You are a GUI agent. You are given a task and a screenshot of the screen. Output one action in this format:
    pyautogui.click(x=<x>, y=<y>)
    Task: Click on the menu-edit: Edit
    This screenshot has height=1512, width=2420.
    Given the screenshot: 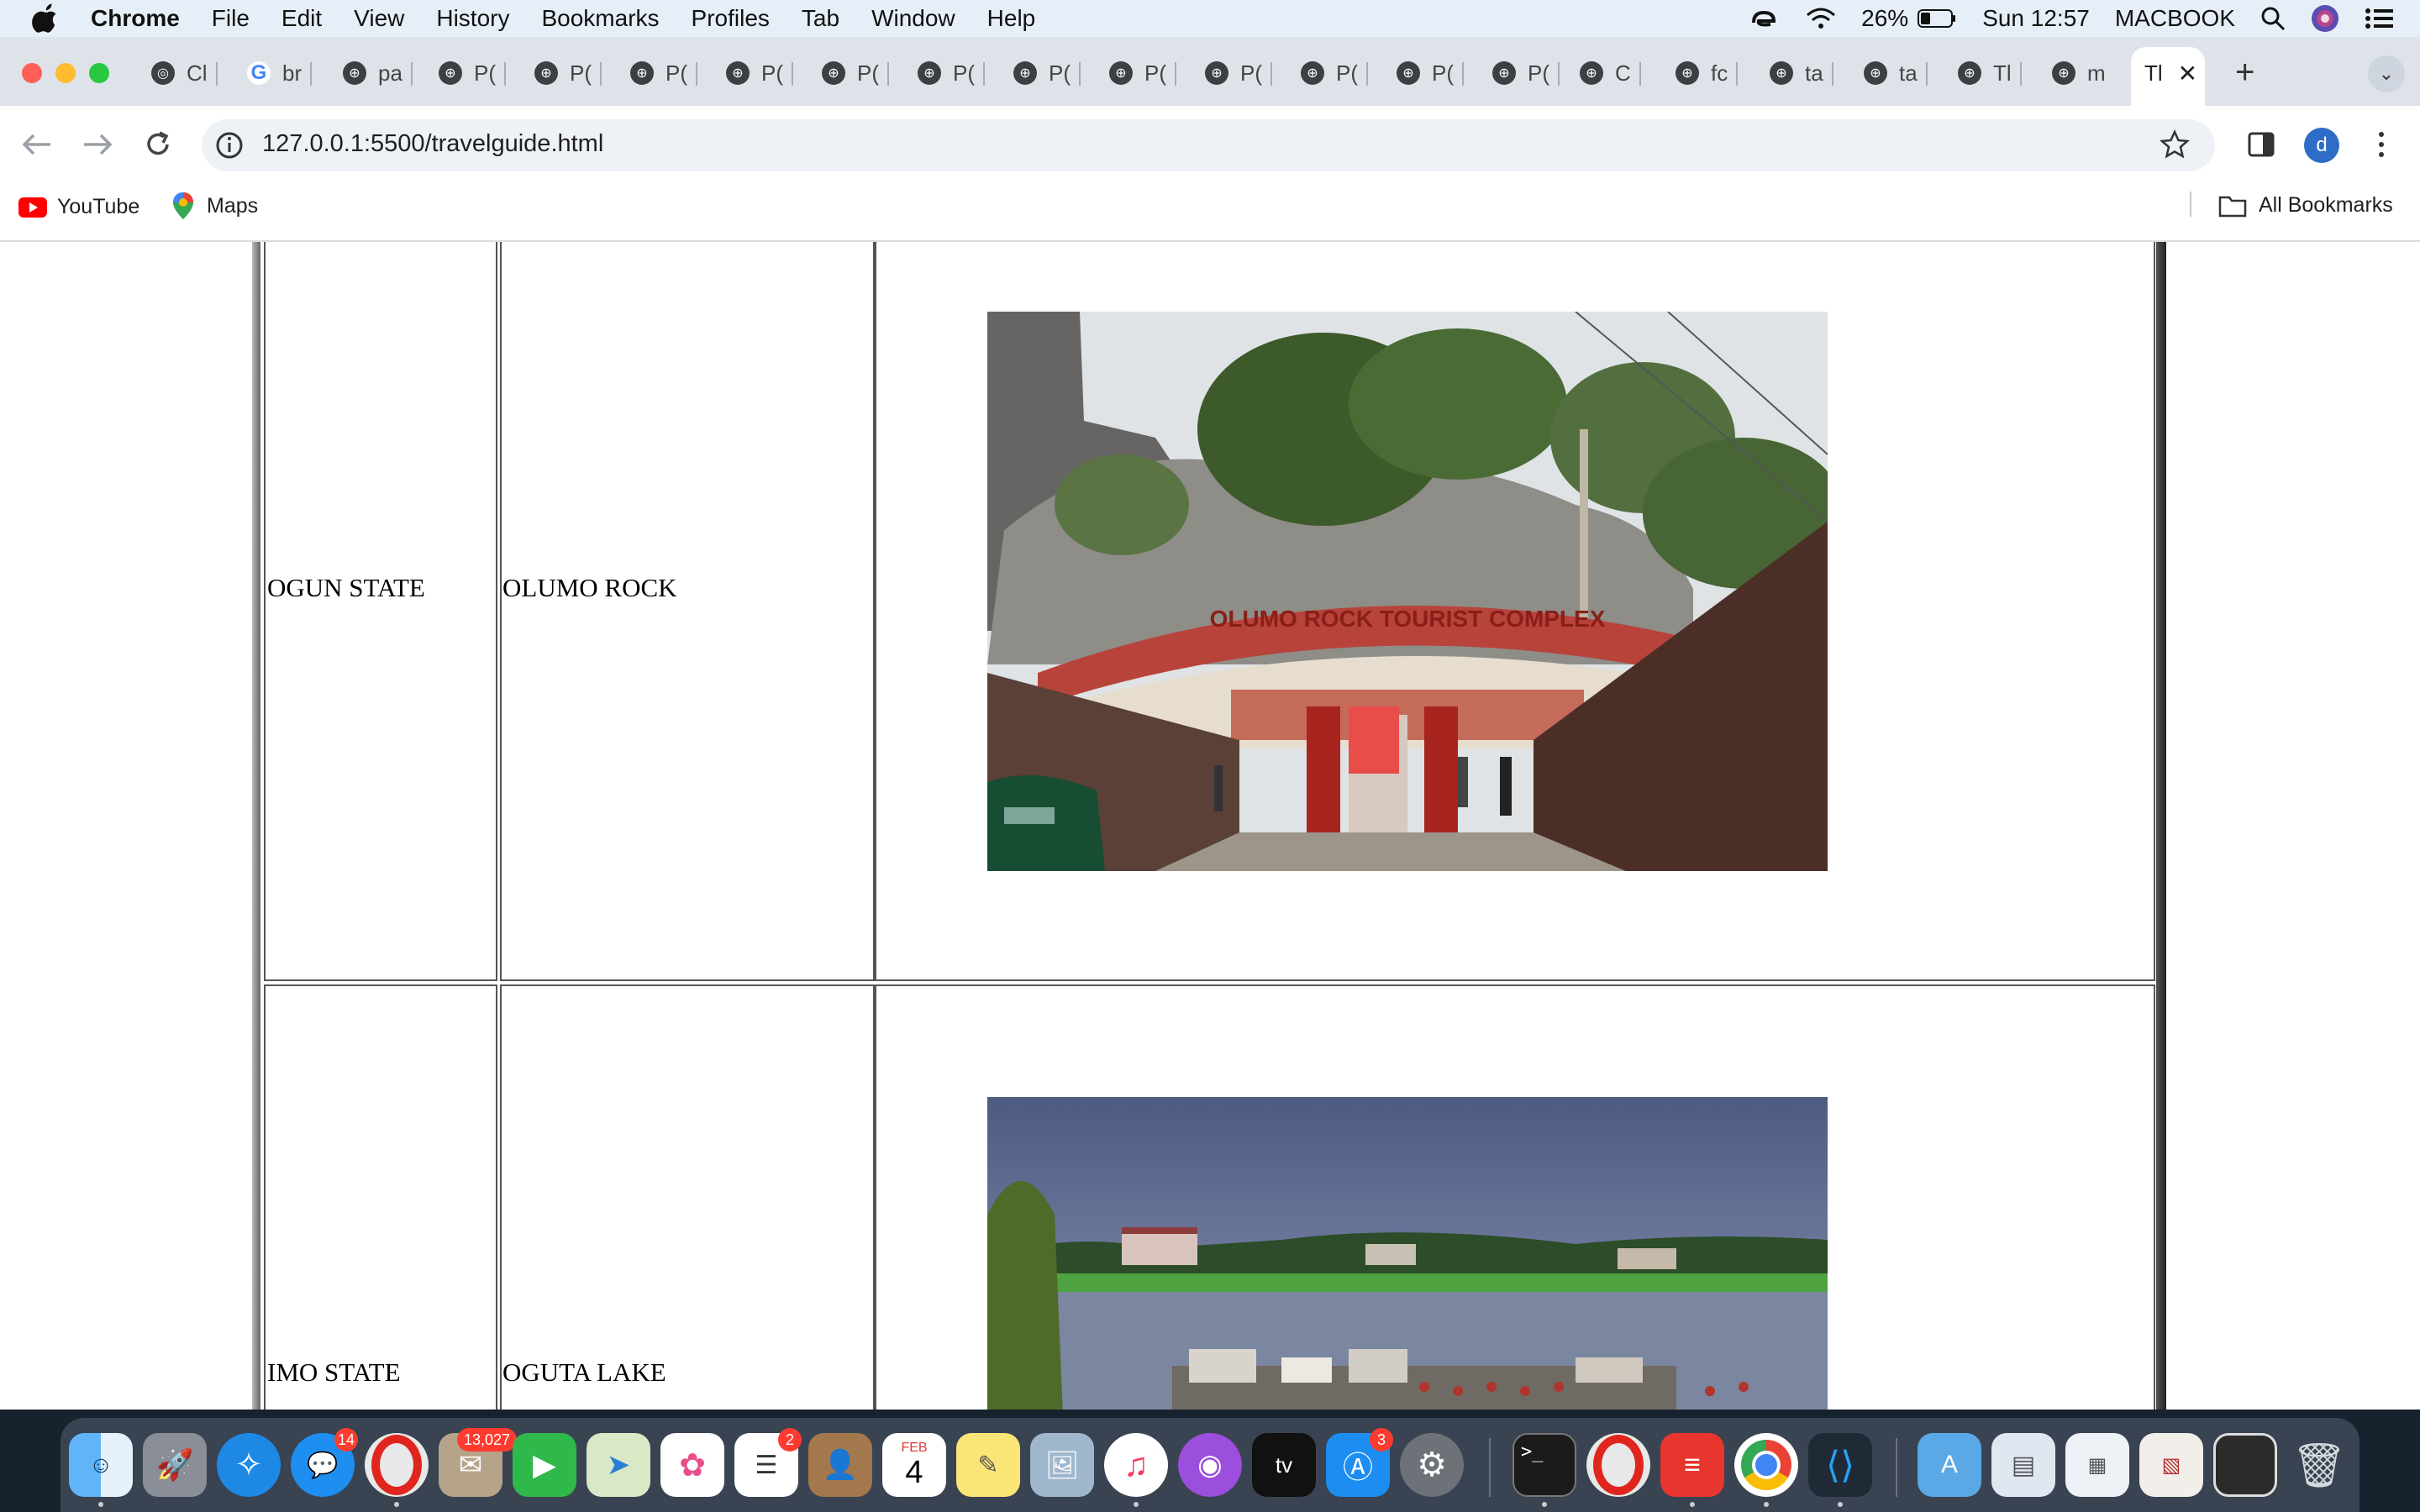 What is the action you would take?
    pyautogui.click(x=301, y=18)
    